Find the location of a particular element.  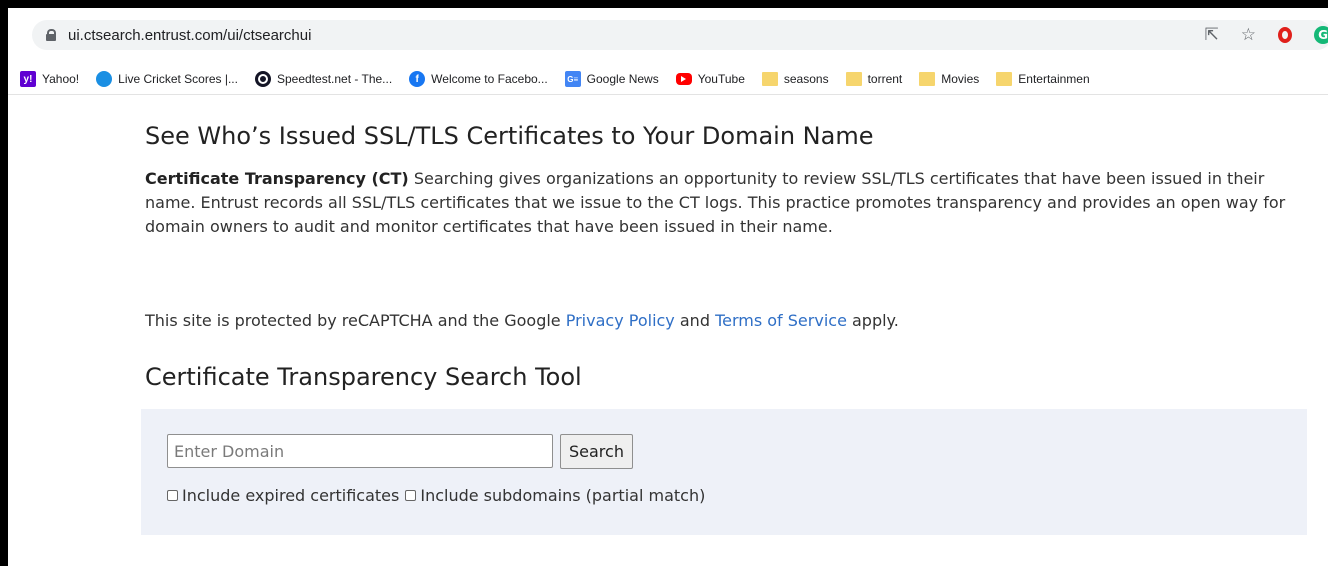

bookmark-item: y! Yahoo! is located at coordinates (49, 79).